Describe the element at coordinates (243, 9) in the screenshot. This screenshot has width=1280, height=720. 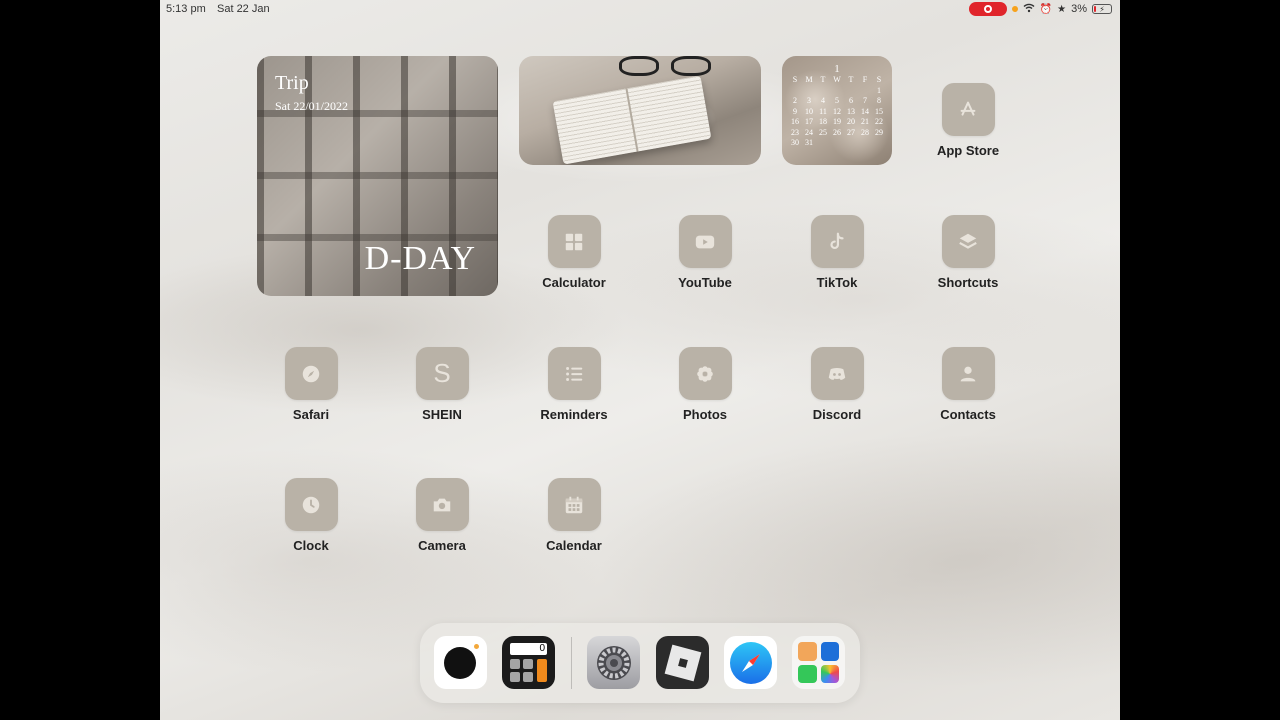
I see `status-date: Sat 22 Jan` at that location.